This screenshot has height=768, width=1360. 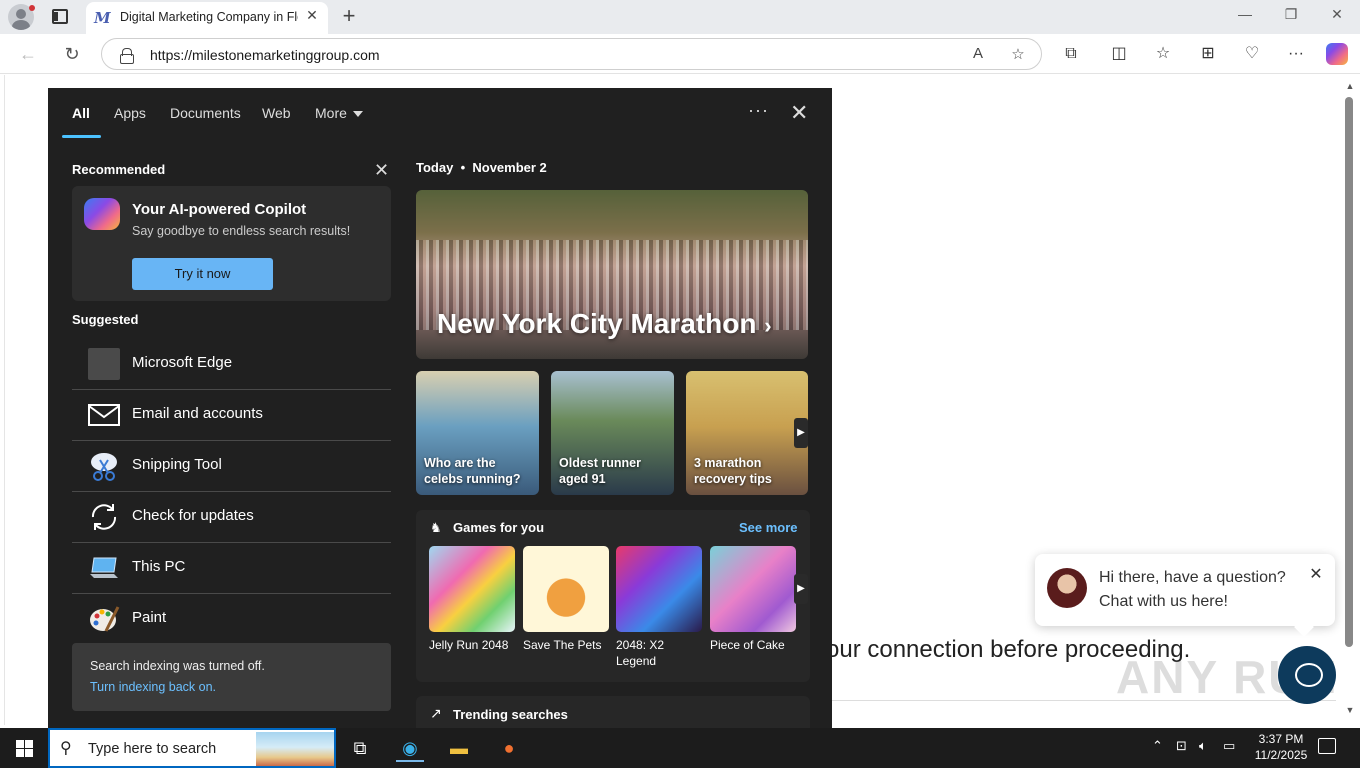 What do you see at coordinates (104, 517) in the screenshot?
I see `refresh-icon` at bounding box center [104, 517].